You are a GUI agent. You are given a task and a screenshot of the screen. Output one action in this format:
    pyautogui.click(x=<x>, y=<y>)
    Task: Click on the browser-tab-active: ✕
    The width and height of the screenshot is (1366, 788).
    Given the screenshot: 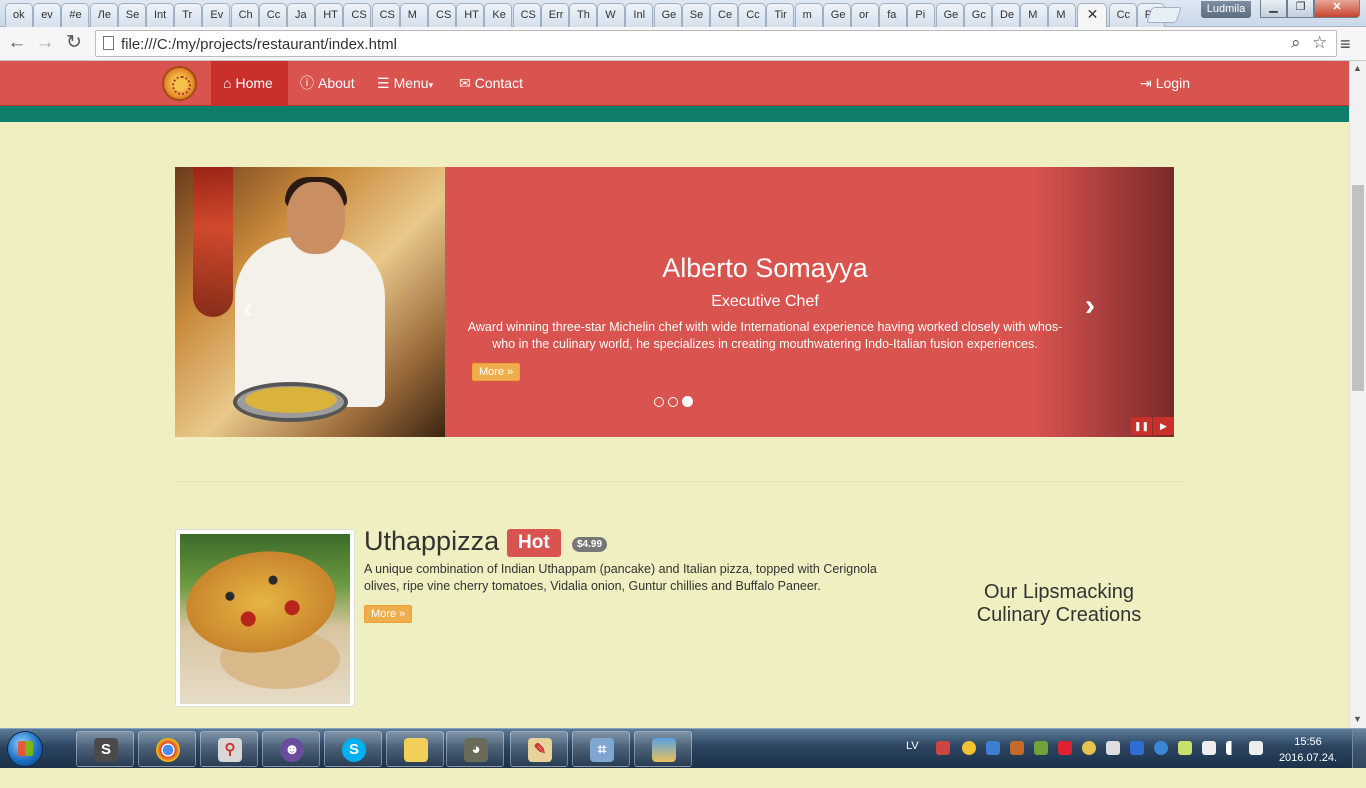 What is the action you would take?
    pyautogui.click(x=1091, y=15)
    